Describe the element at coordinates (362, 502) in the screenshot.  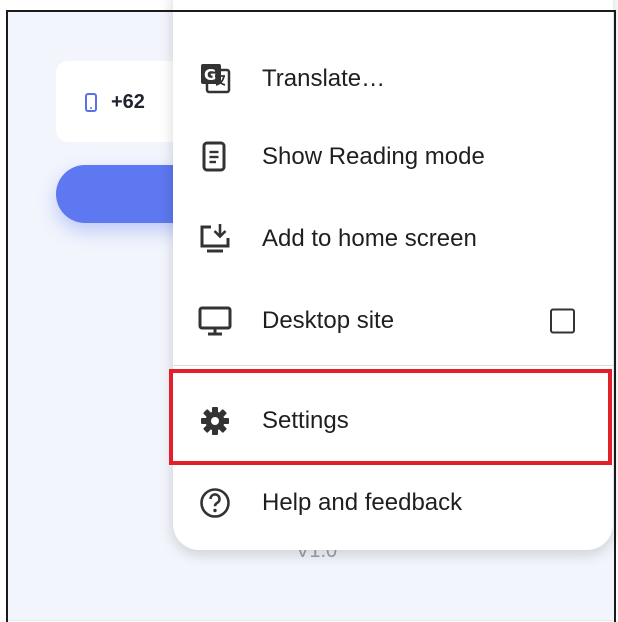
I see `menu-item-label: Help and feedback` at that location.